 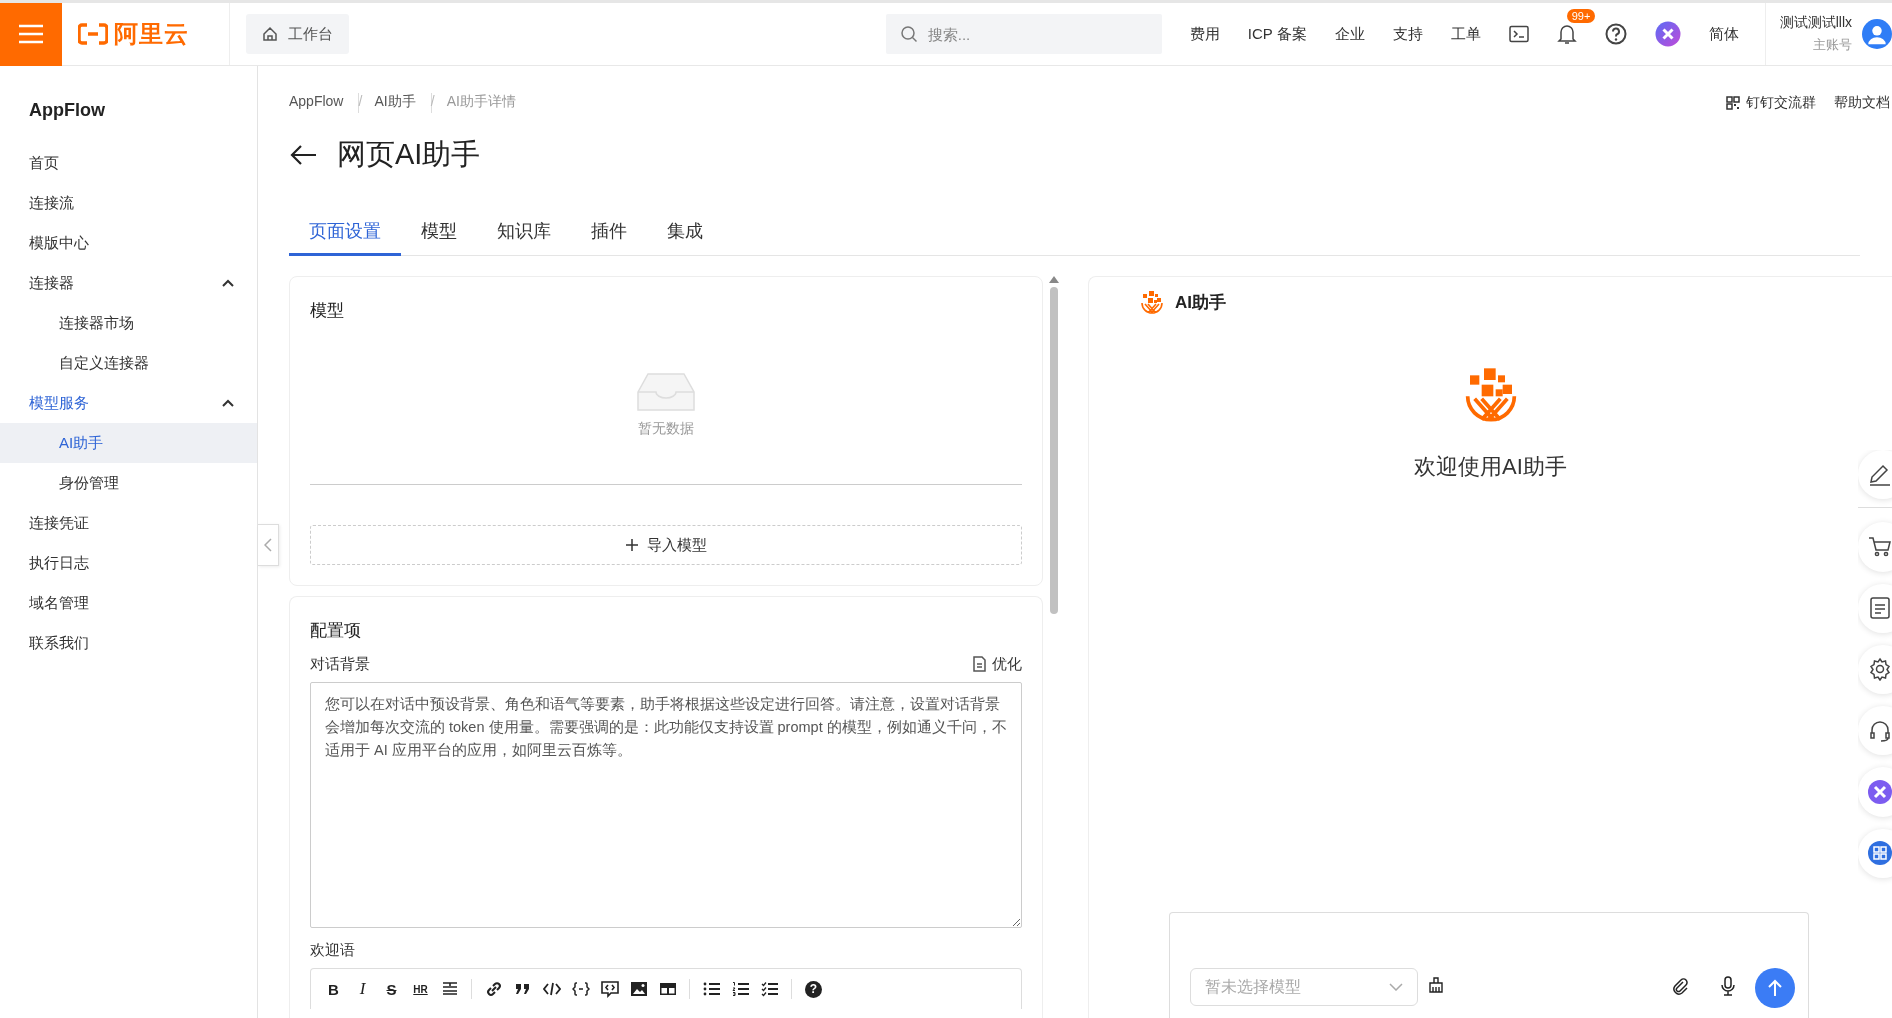 What do you see at coordinates (1581, 16) in the screenshot?
I see `notification-badge: 99+` at bounding box center [1581, 16].